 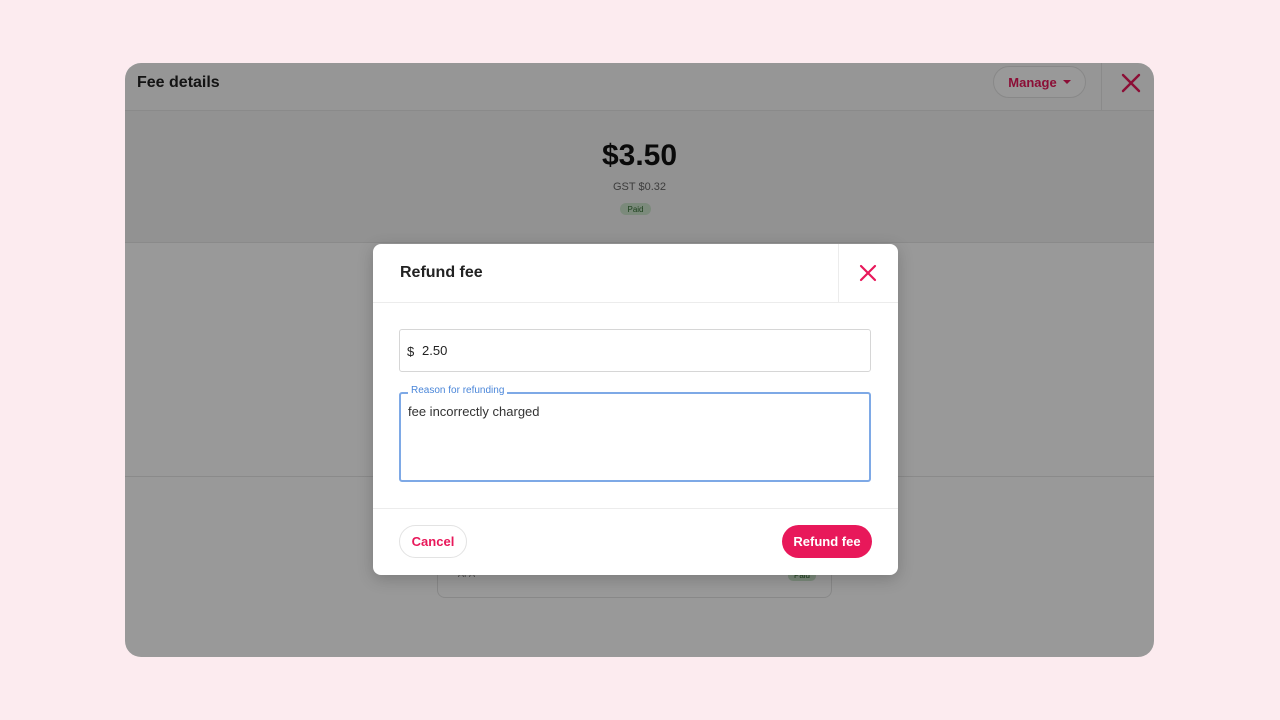 What do you see at coordinates (635, 273) in the screenshot?
I see `dialog-header: Refund fee` at bounding box center [635, 273].